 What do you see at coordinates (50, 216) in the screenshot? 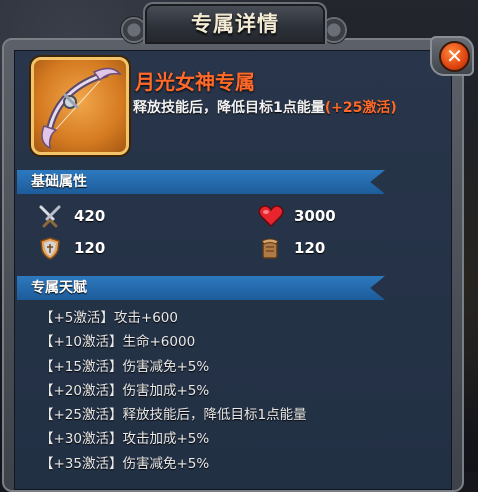
I see `crossed-swords-icon` at bounding box center [50, 216].